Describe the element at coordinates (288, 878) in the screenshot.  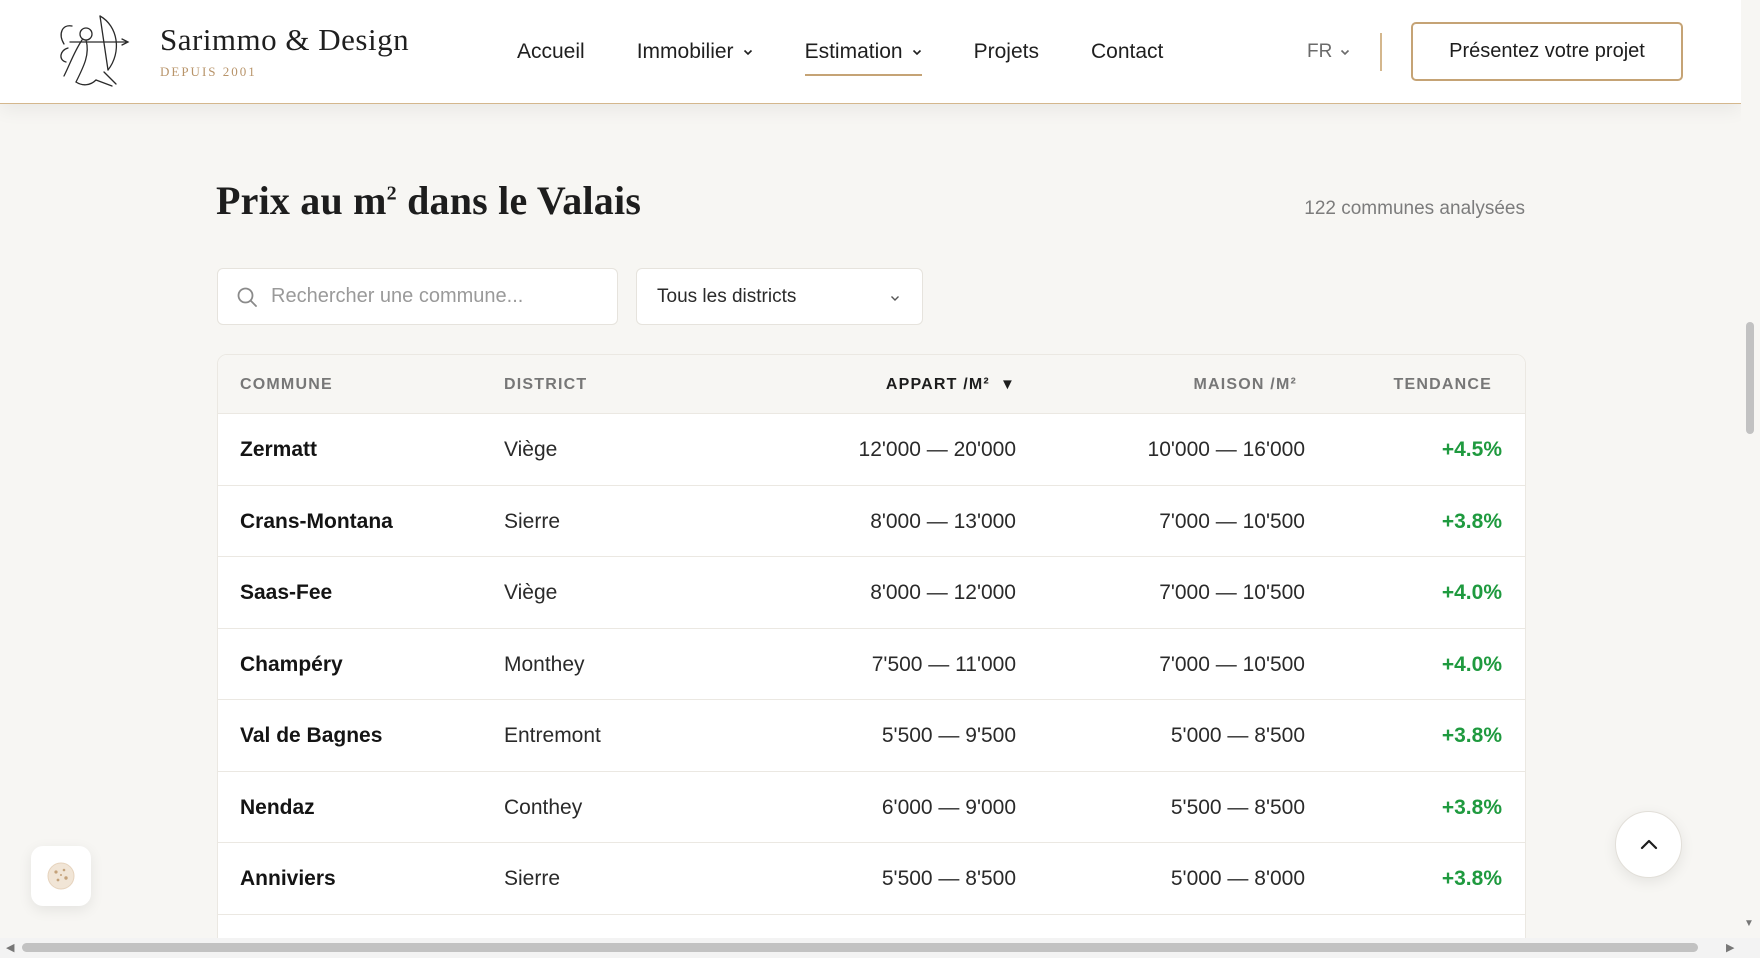
I see `cell-commune: Anniviers` at that location.